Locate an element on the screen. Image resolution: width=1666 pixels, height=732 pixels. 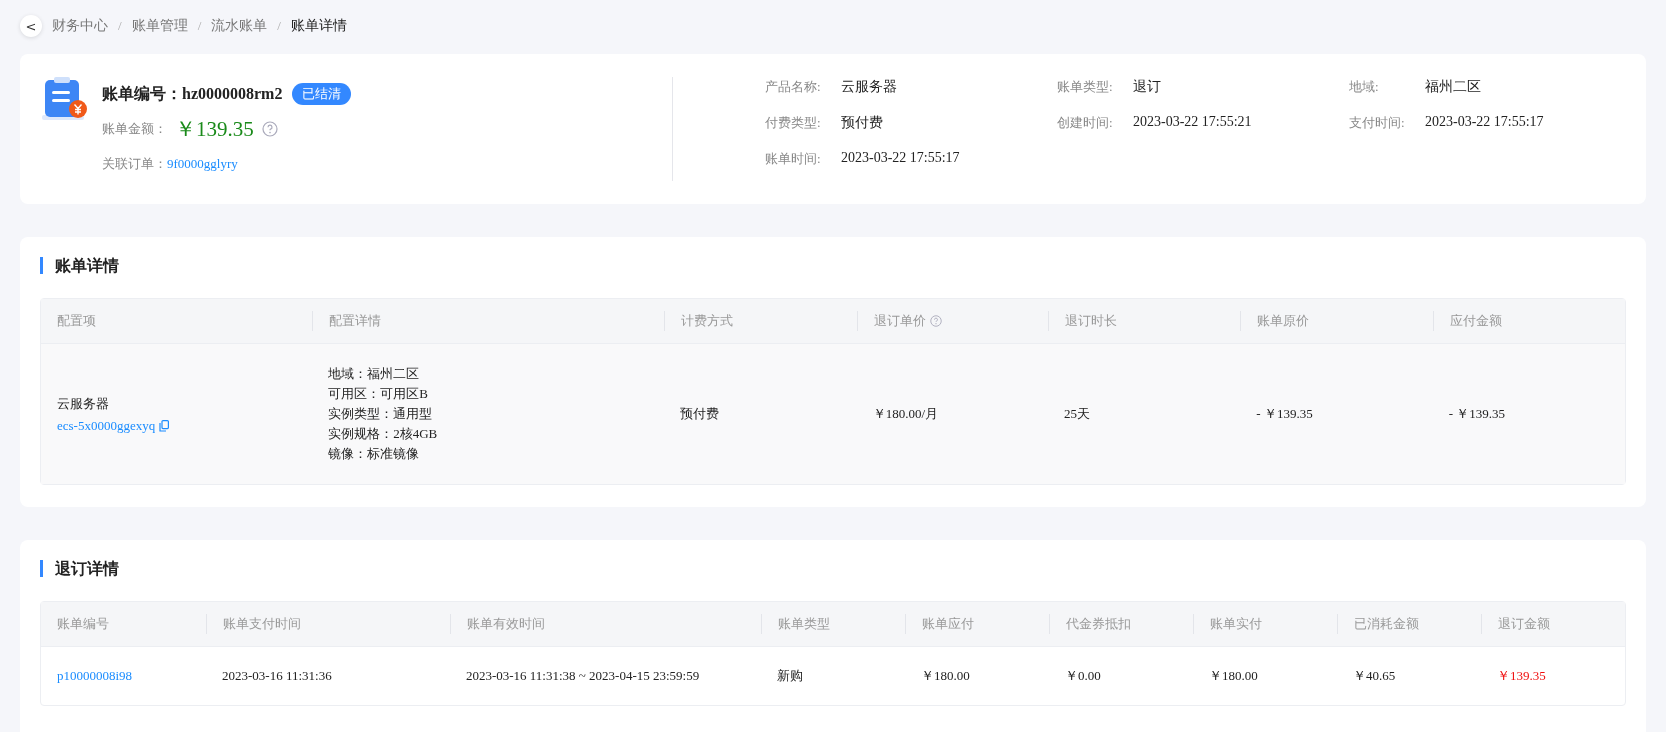
column-header: 账单应付 is located at coordinates (948, 624).